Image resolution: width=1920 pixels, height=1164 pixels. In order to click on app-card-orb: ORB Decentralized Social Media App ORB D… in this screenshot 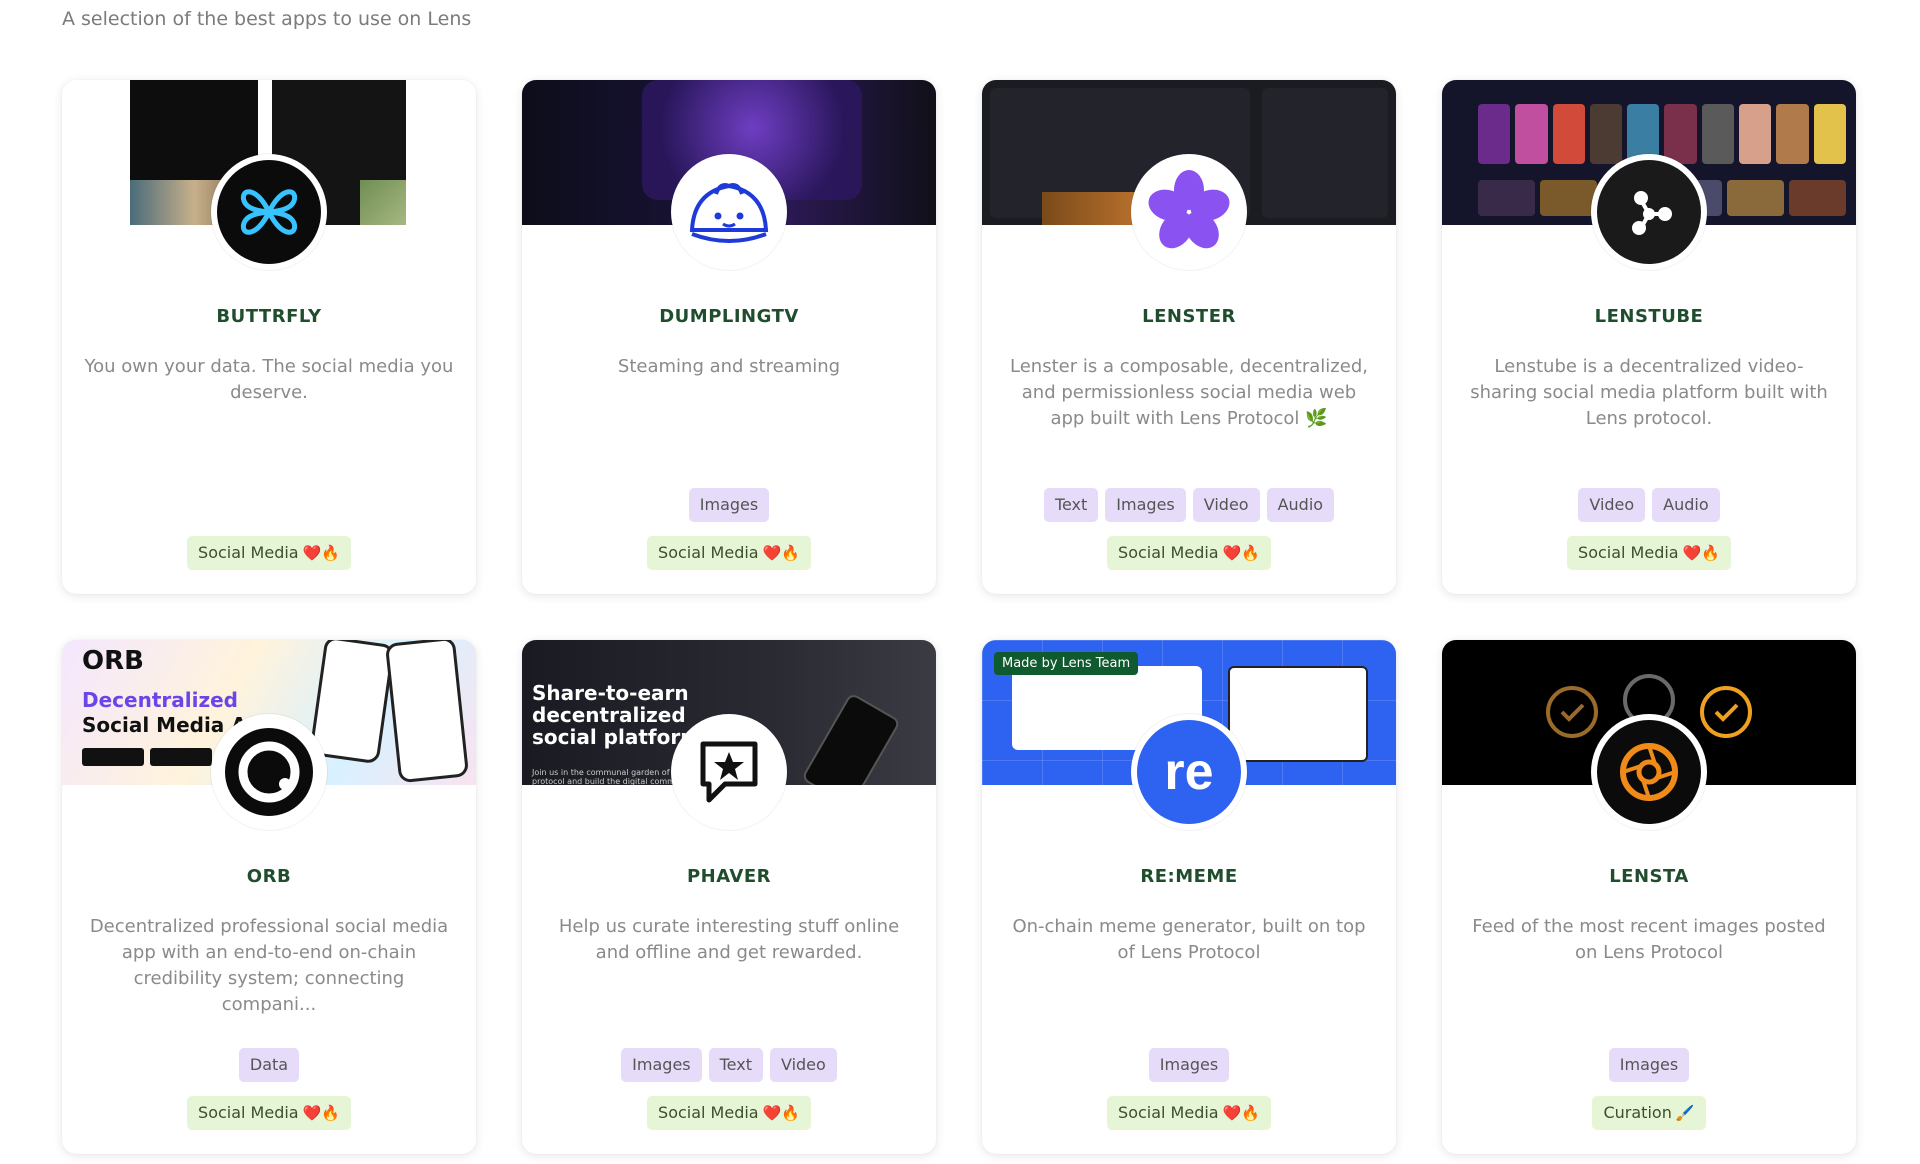, I will do `click(269, 897)`.